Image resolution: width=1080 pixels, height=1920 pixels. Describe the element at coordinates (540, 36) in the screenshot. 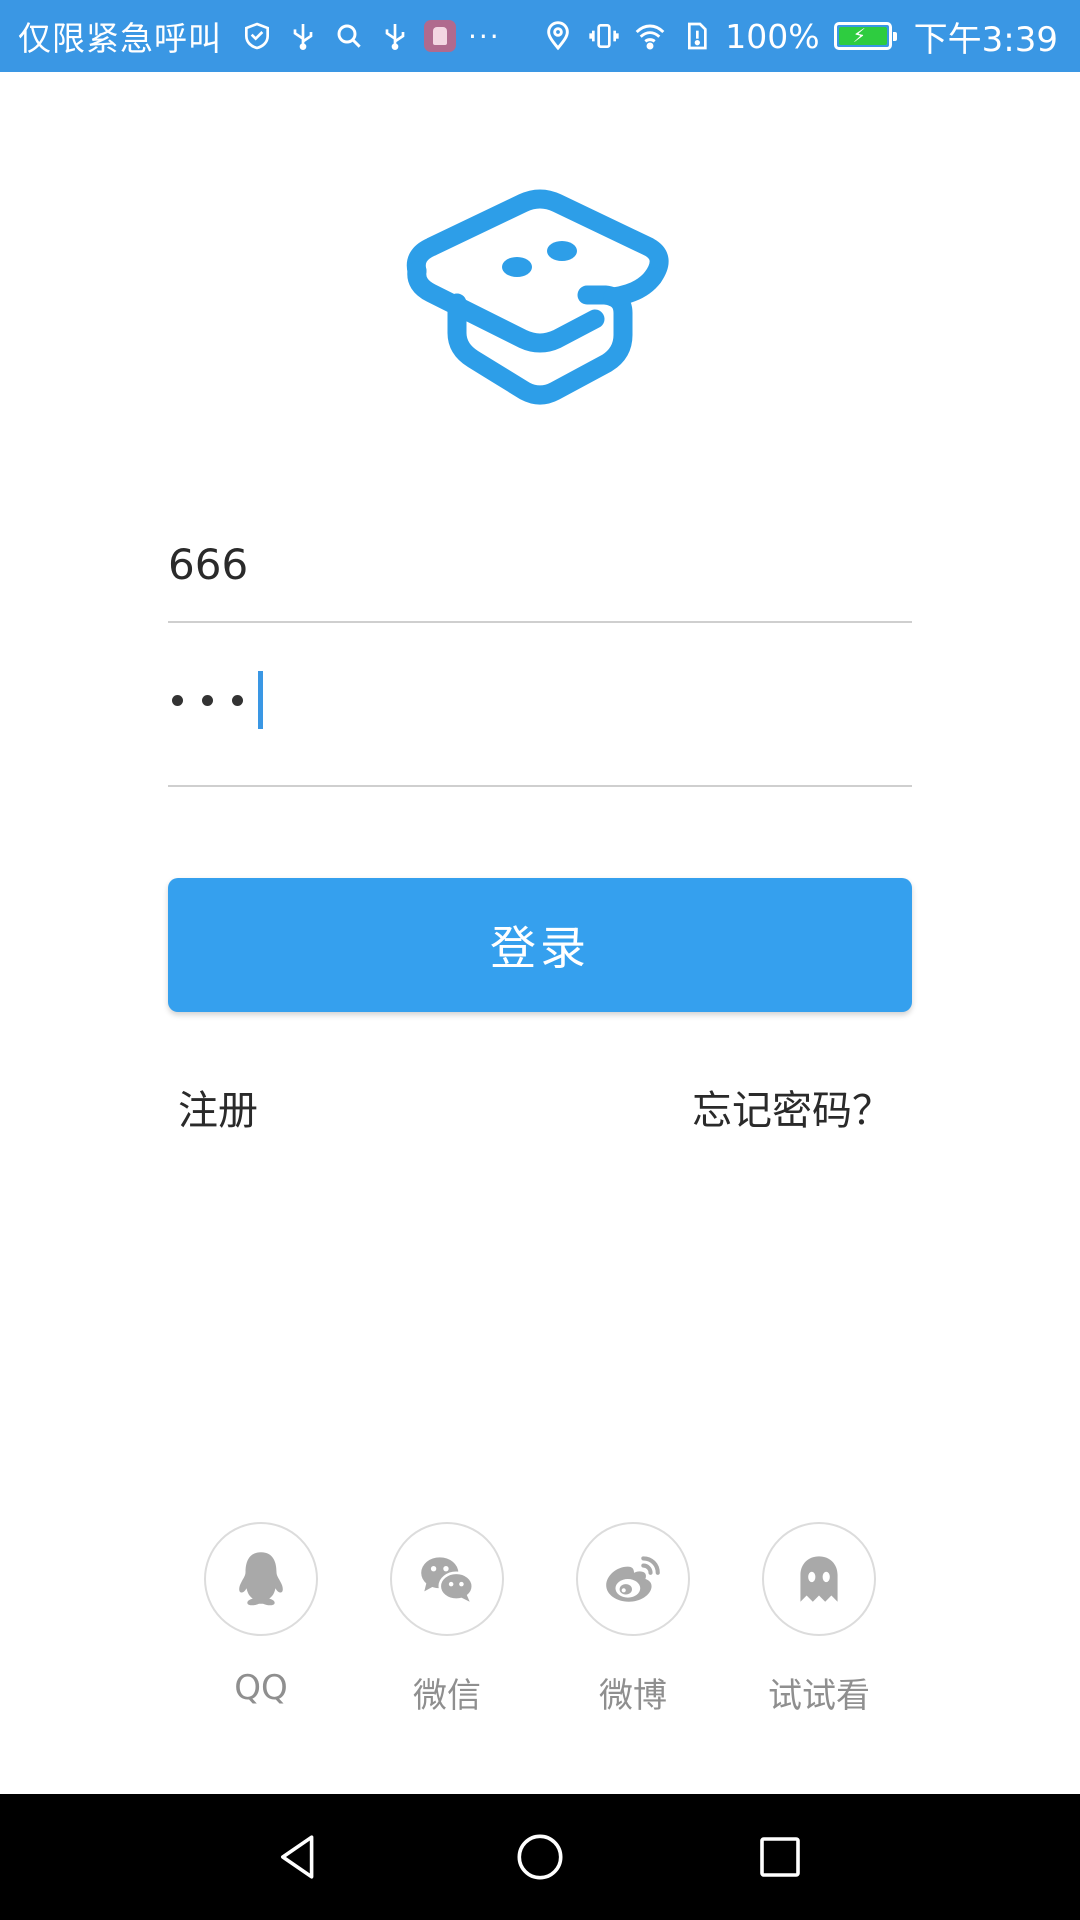

I see `status-bar: 仅限紧急呼叫 ··· 100% ⚡ 下午3:39` at that location.